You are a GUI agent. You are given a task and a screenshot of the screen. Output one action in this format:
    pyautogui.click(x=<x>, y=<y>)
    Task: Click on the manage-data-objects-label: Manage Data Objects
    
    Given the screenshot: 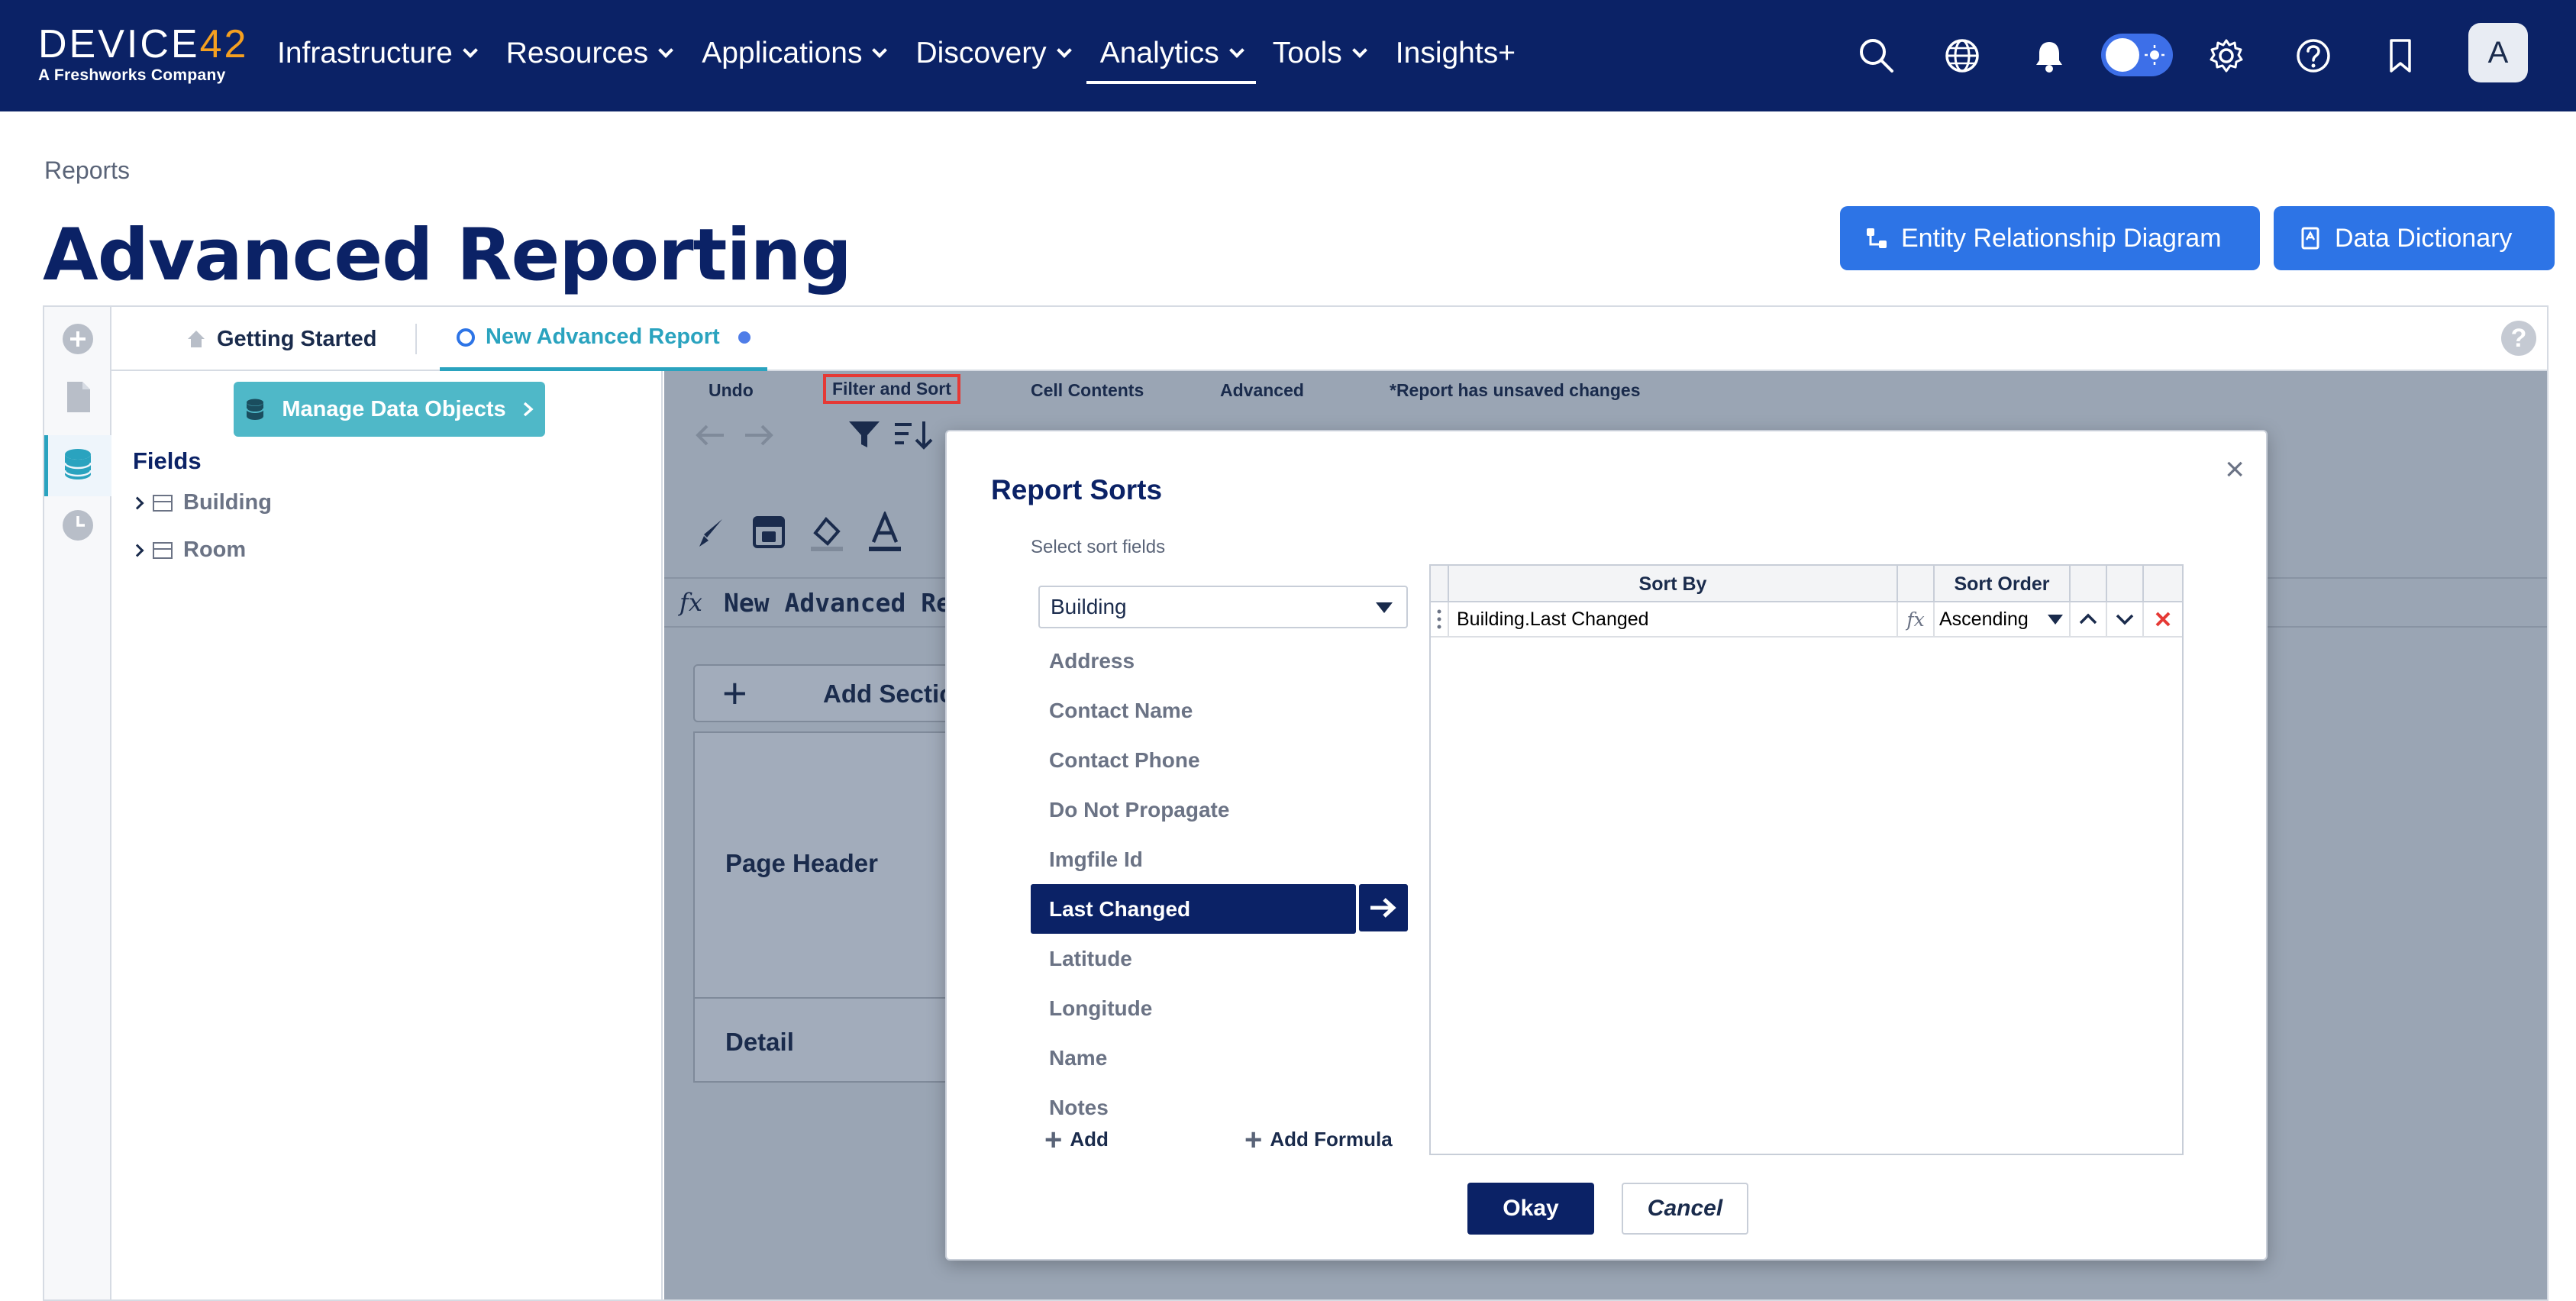 What is the action you would take?
    pyautogui.click(x=394, y=408)
    